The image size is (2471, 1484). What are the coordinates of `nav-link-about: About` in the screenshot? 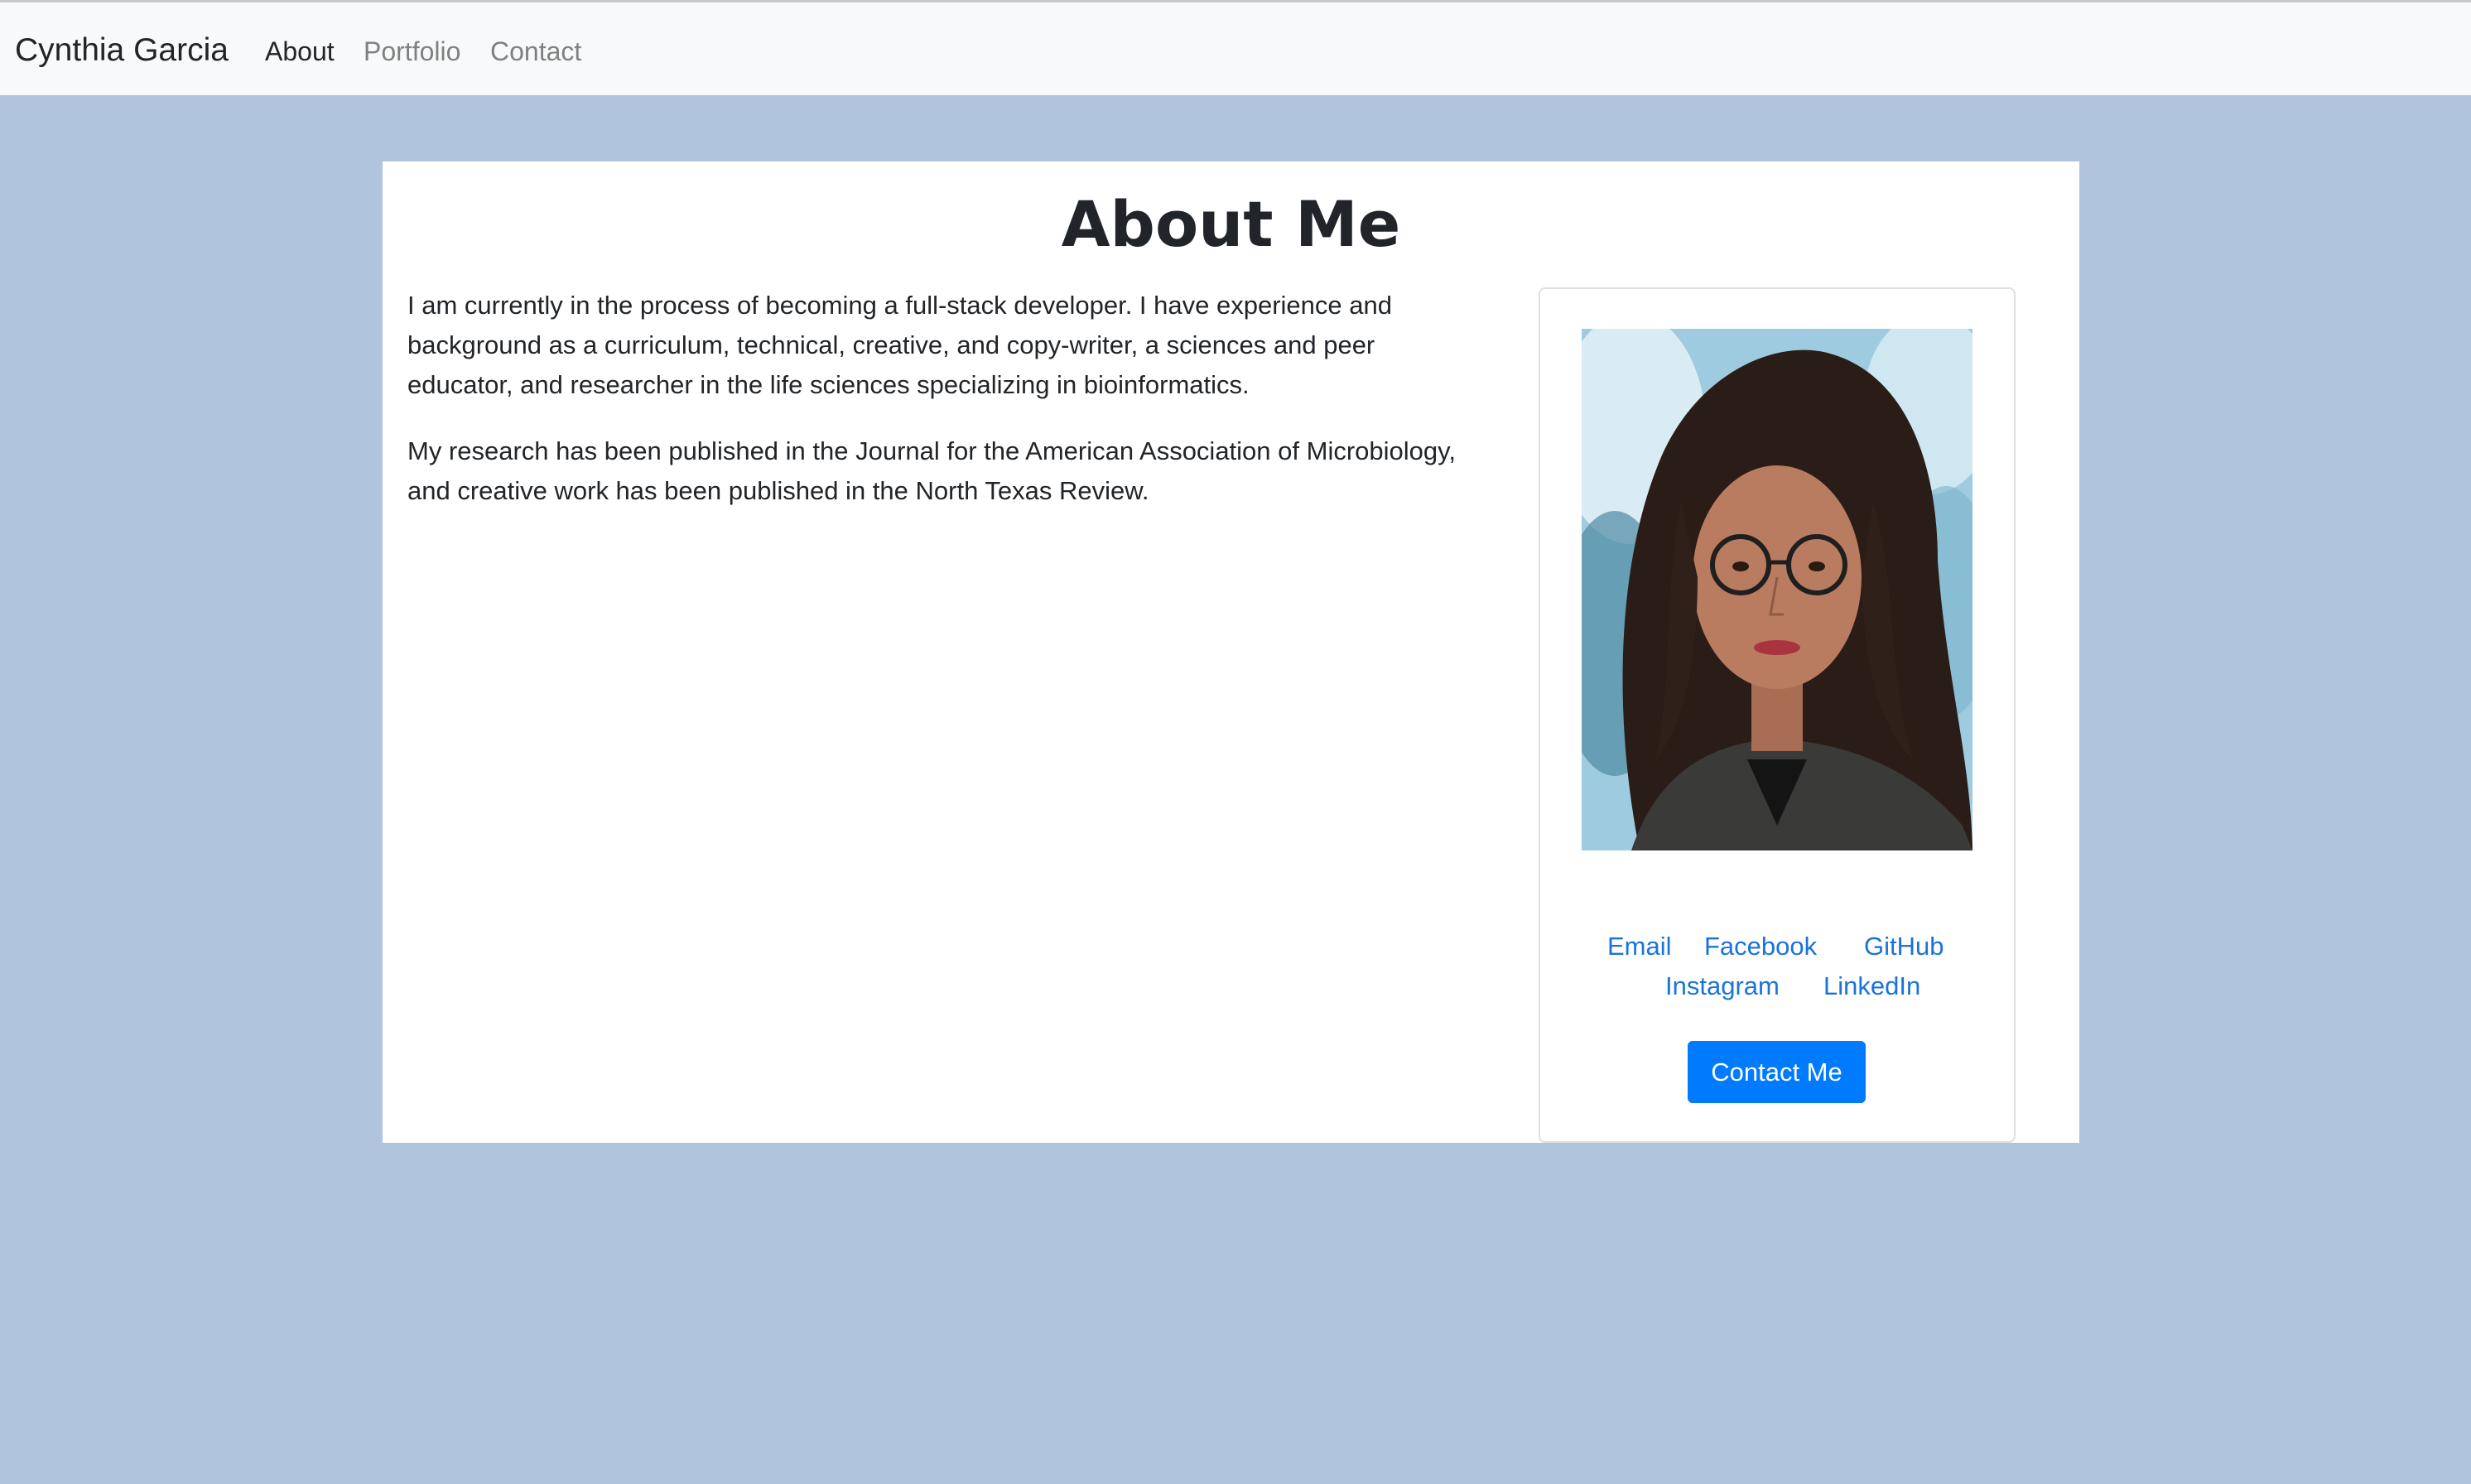 It's located at (300, 51).